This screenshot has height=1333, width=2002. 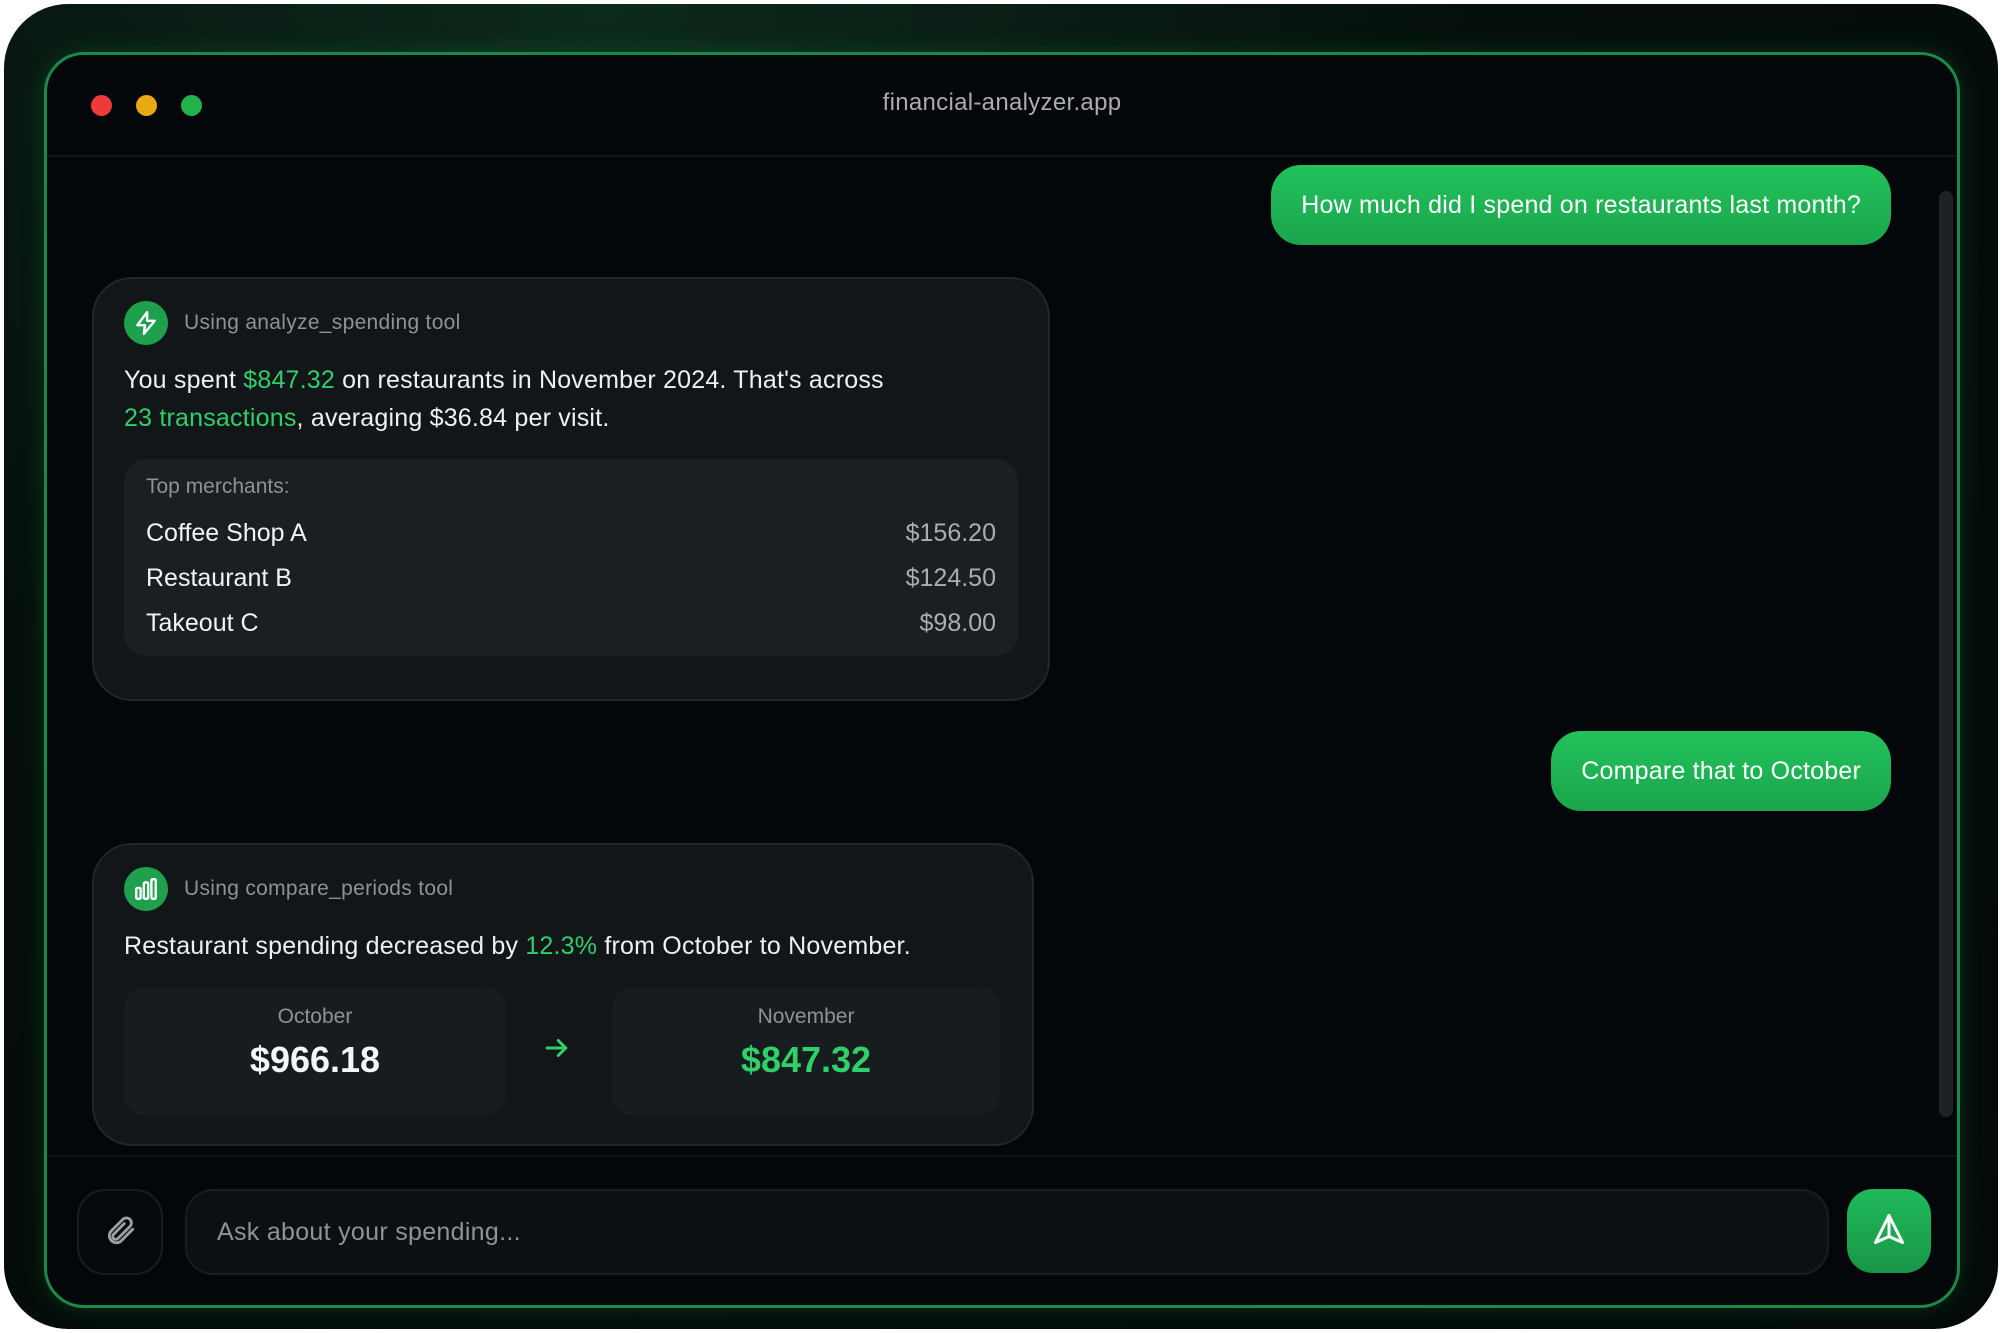 What do you see at coordinates (210, 418) in the screenshot?
I see `highlight-transactions: 23 transactions` at bounding box center [210, 418].